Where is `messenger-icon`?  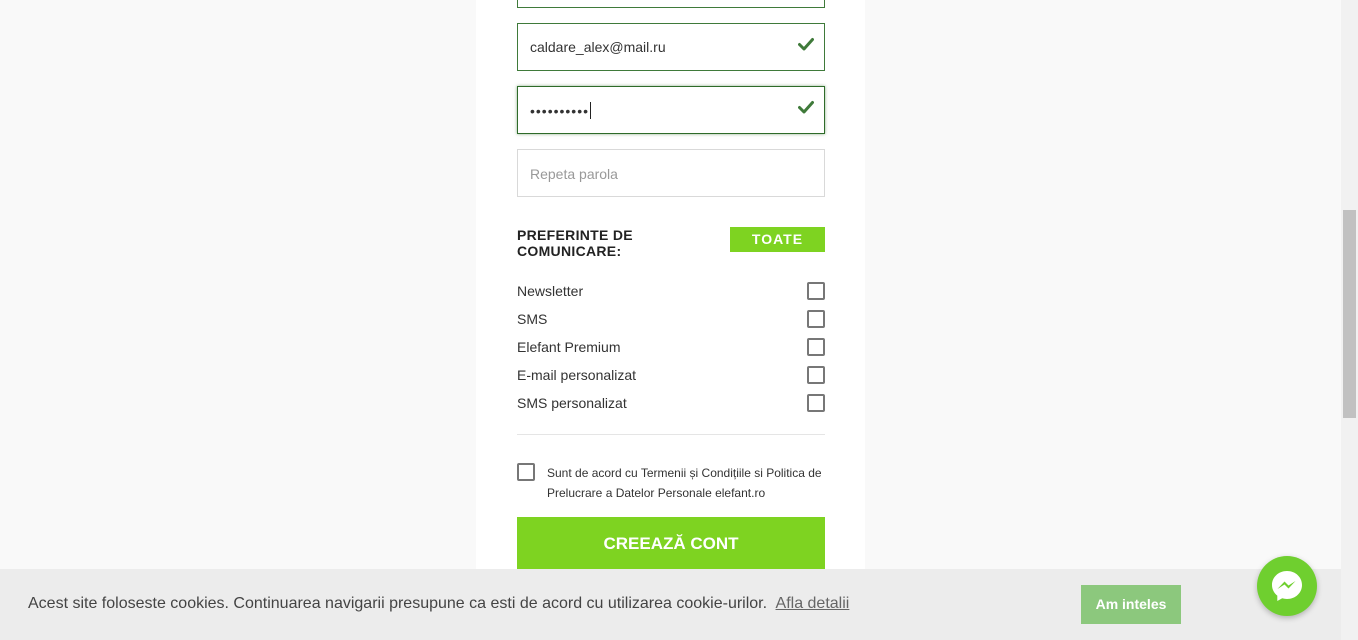
messenger-icon is located at coordinates (1287, 586).